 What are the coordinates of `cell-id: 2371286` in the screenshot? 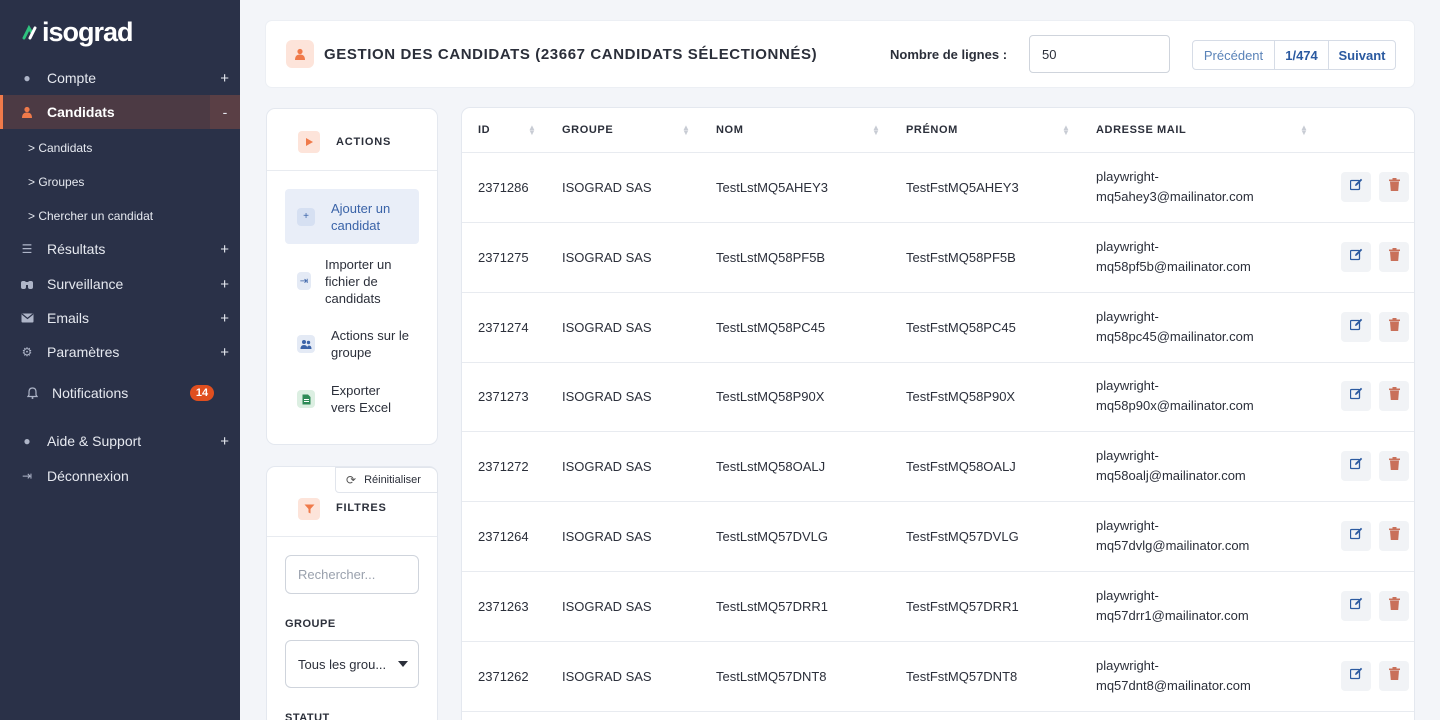 It's located at (503, 187).